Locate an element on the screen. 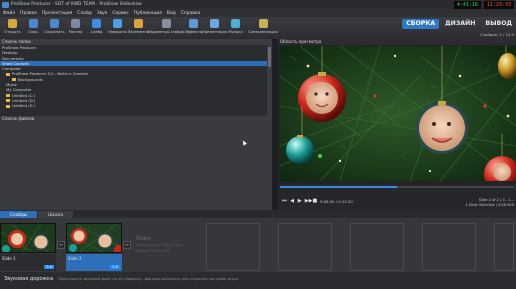 Image resolution: width=516 pixels, height=289 pixels. slide-1-meta: Slide 1 3.0 is located at coordinates (28, 262).